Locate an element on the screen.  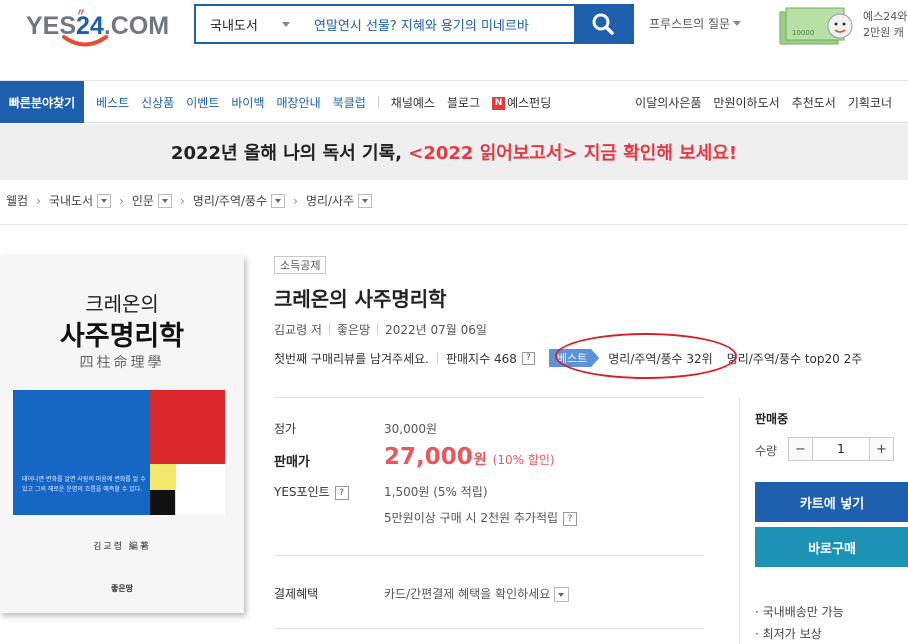
breadcrumb-saju: 명리/사주 is located at coordinates (330, 200).